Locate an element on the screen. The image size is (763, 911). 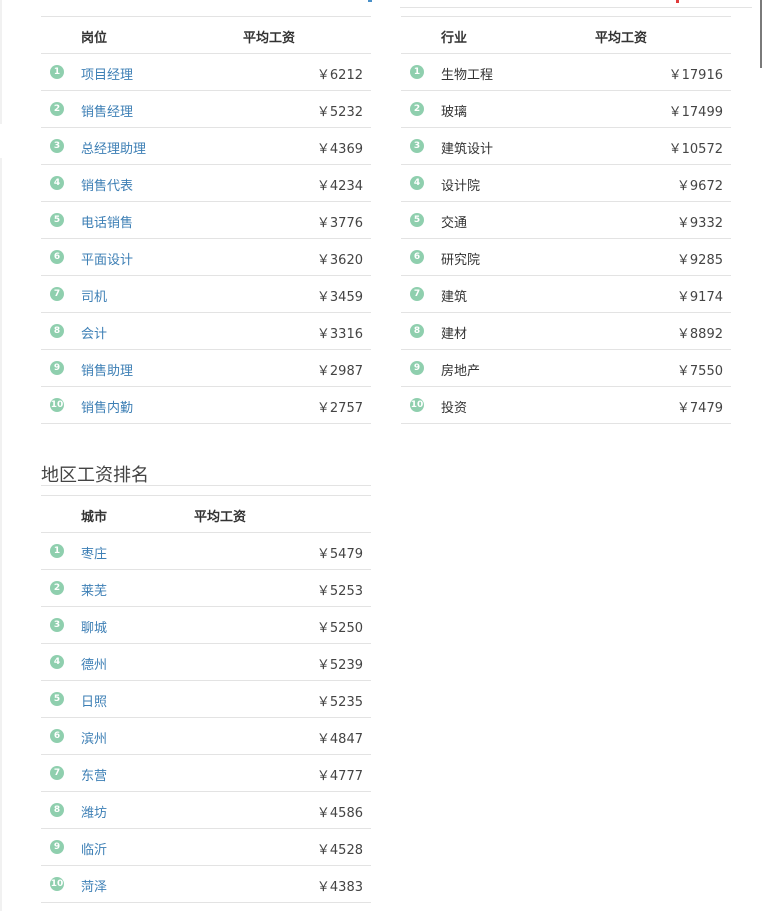
top-accent-mark is located at coordinates (370, 1).